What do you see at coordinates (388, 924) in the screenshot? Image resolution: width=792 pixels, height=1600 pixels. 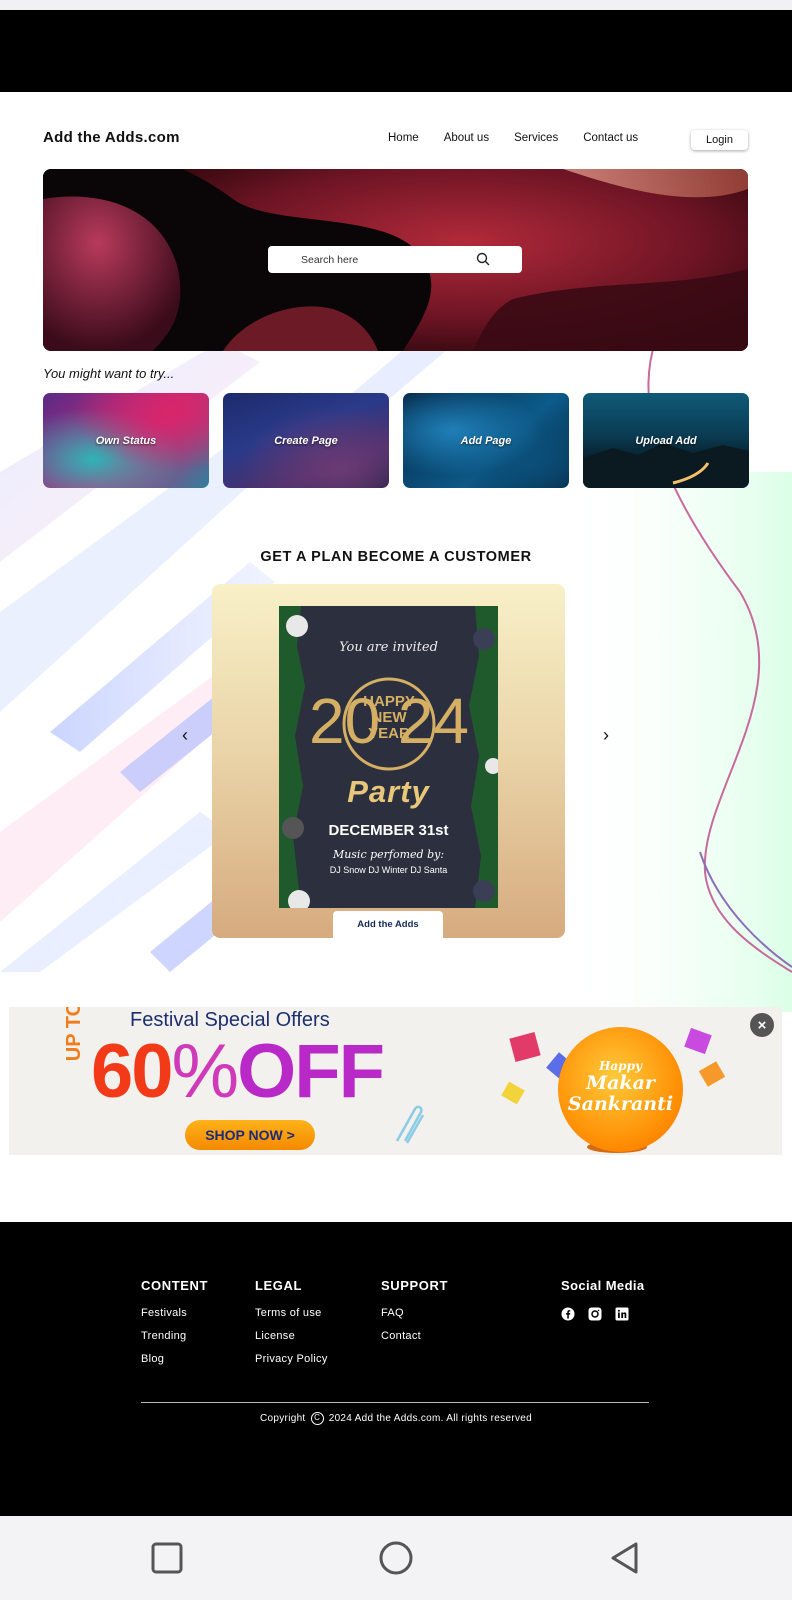 I see `add-the-adds-button: Add the Adds` at bounding box center [388, 924].